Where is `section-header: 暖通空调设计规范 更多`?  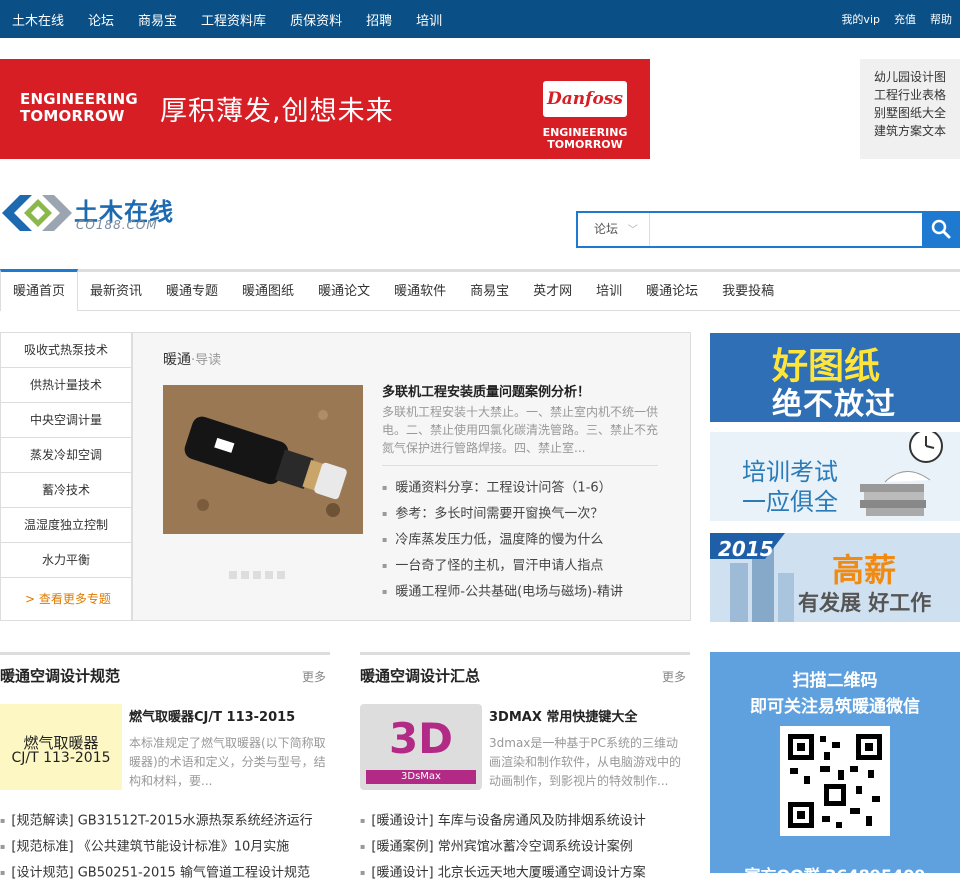 section-header: 暖通空调设计规范 更多 is located at coordinates (165, 670).